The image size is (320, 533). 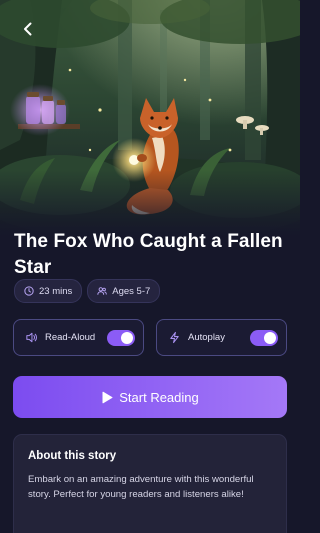 What do you see at coordinates (107, 397) in the screenshot?
I see `play-icon` at bounding box center [107, 397].